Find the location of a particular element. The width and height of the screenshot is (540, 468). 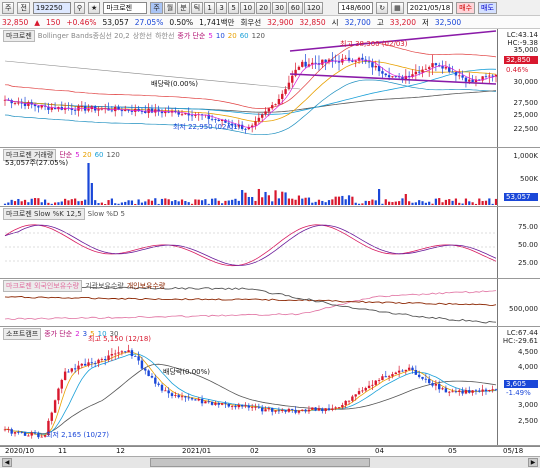

ma20-label: 20 is located at coordinates (232, 36).